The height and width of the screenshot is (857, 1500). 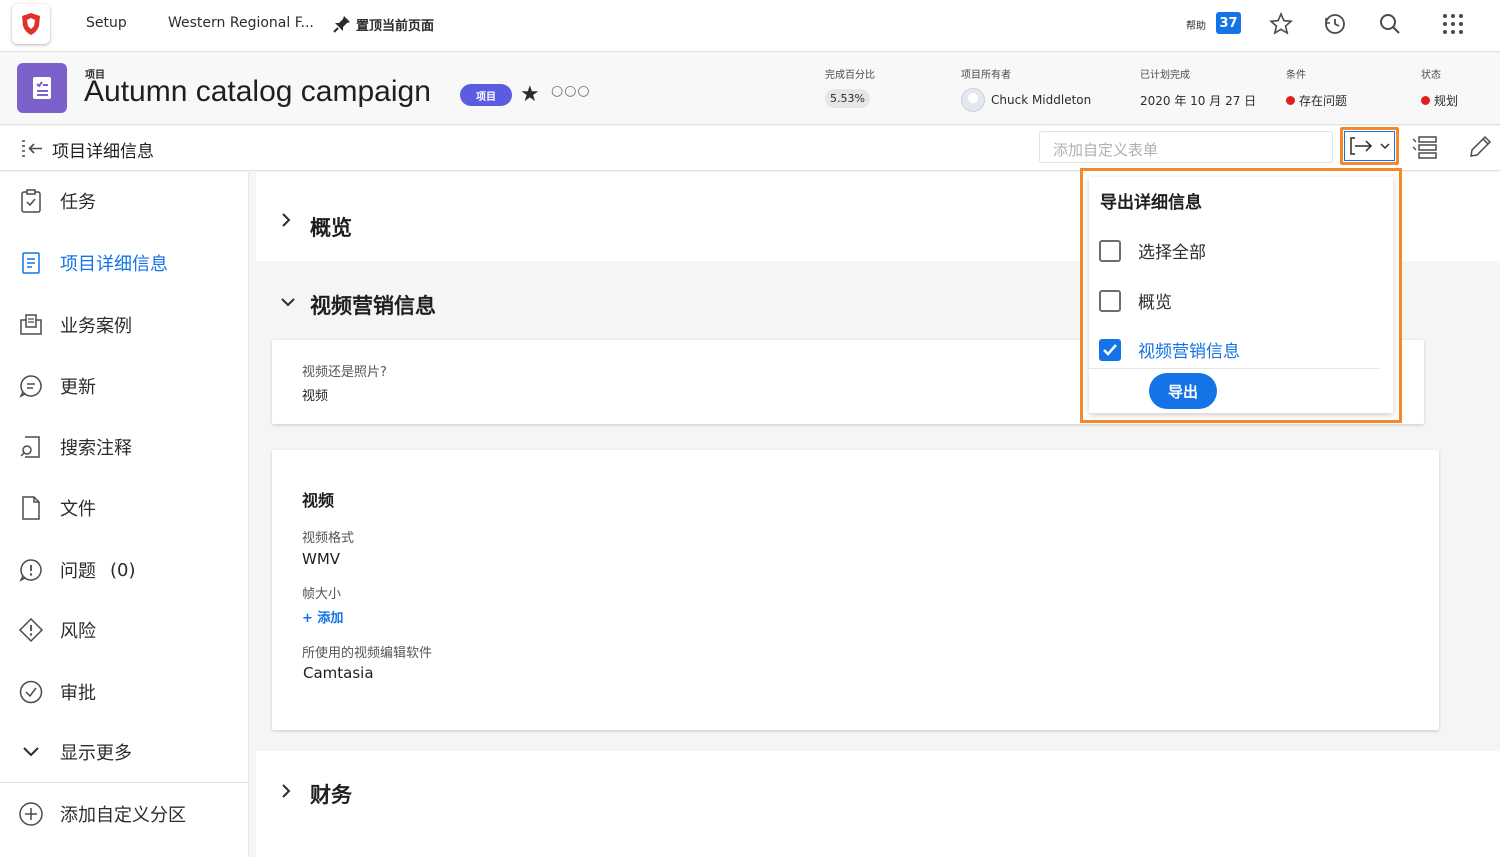 I want to click on condition-text: 存在问题, so click(x=1323, y=101).